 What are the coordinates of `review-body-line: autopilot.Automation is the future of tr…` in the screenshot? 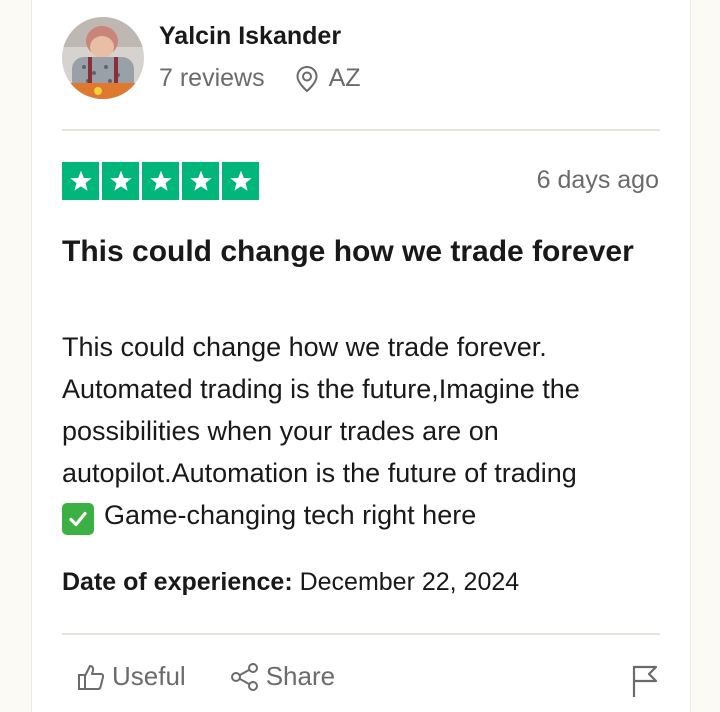 It's located at (319, 473).